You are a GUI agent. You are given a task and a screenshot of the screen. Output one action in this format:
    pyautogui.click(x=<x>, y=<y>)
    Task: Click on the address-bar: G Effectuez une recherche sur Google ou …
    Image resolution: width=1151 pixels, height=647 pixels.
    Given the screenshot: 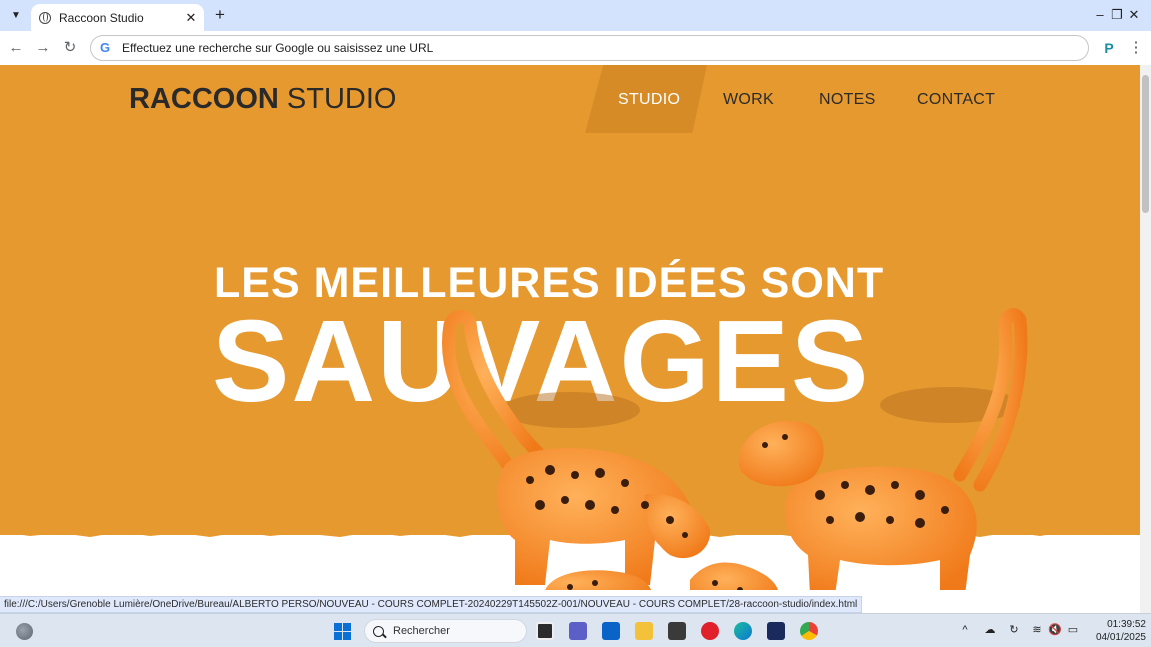 What is the action you would take?
    pyautogui.click(x=589, y=48)
    